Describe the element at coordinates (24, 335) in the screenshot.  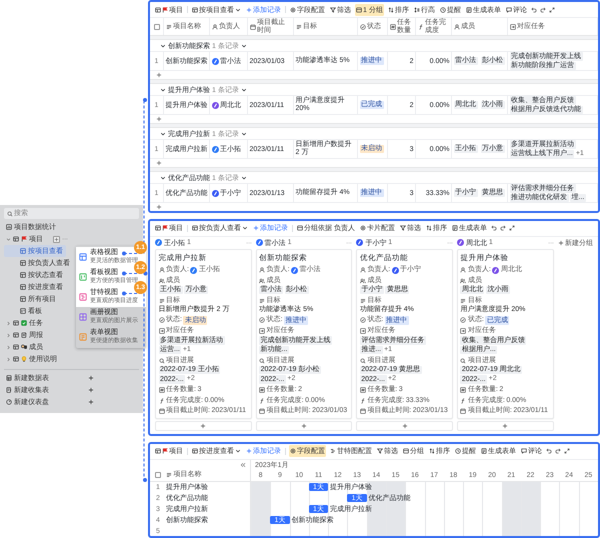
I see `notepad-icon` at that location.